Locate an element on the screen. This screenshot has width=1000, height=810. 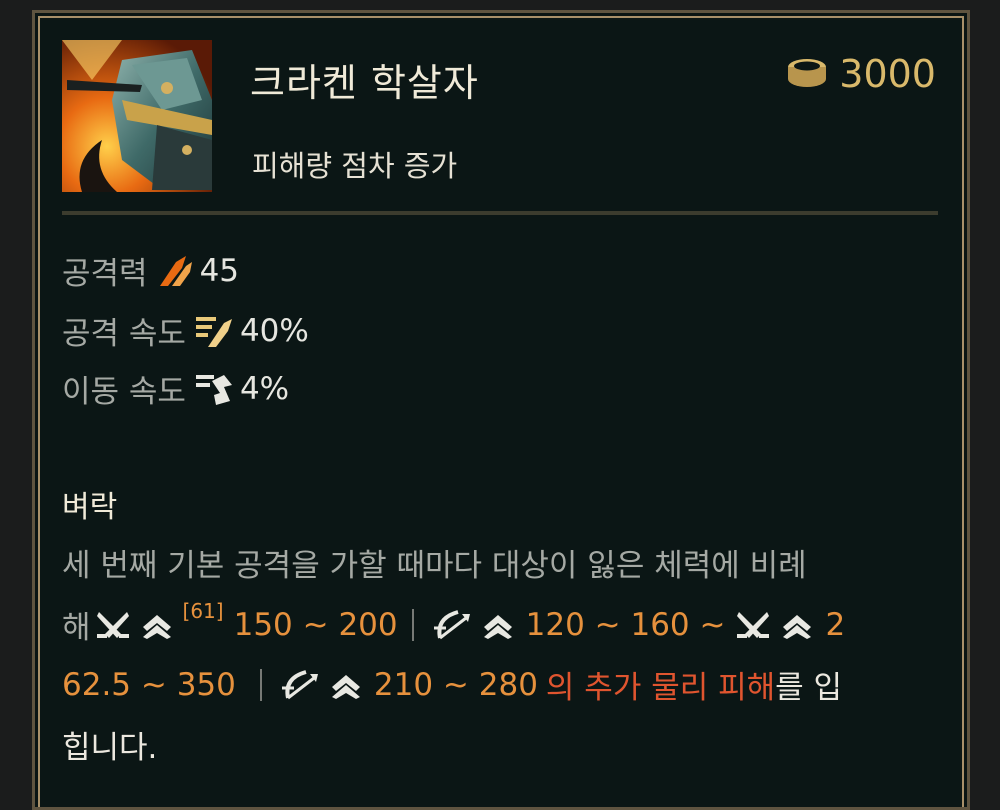
passive-text: 힙니다. is located at coordinates (110, 748).